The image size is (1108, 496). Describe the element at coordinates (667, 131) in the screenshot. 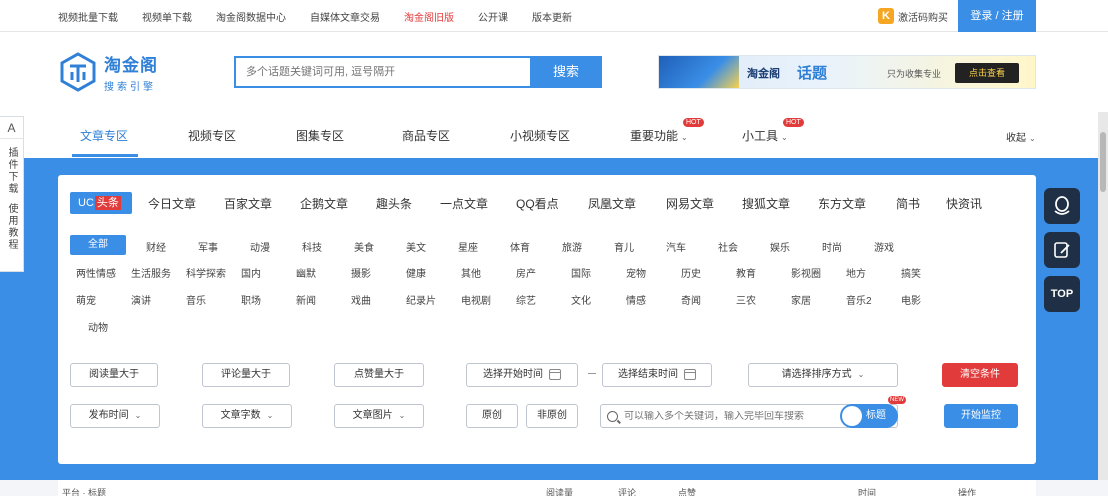

I see `nav-item-key-features: 重要功能 ⌄ HOT` at that location.